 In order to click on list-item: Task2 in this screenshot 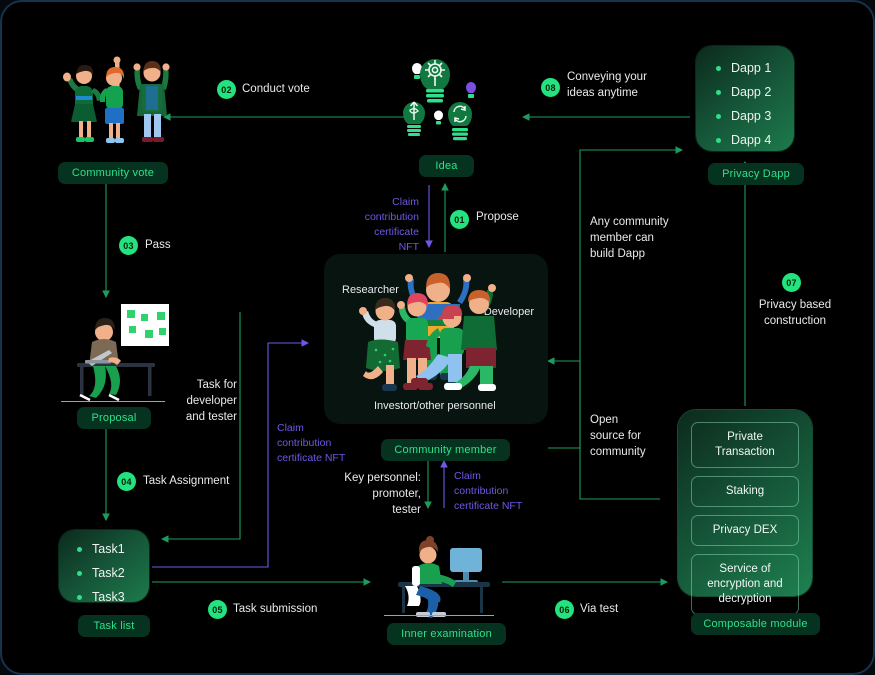, I will do `click(113, 573)`.